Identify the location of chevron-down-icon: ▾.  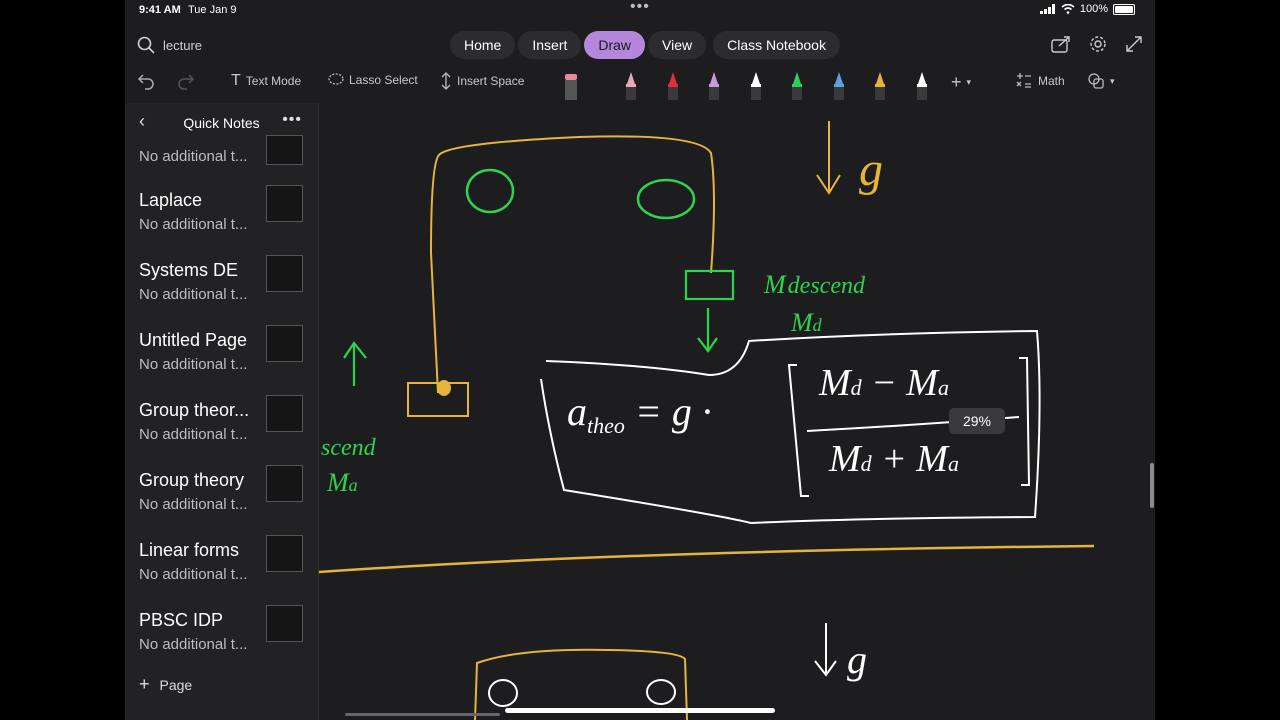
(1112, 80).